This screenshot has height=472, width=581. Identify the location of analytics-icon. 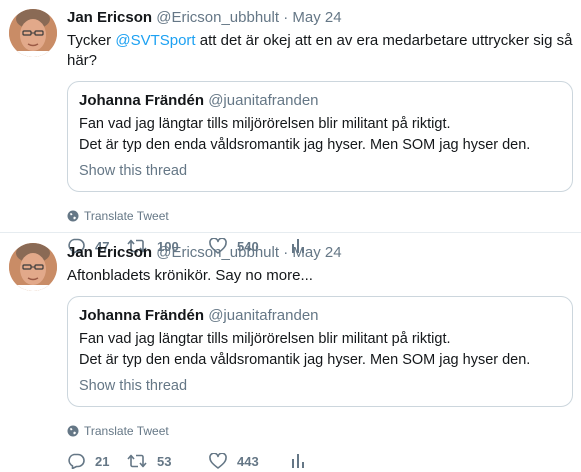
(298, 461).